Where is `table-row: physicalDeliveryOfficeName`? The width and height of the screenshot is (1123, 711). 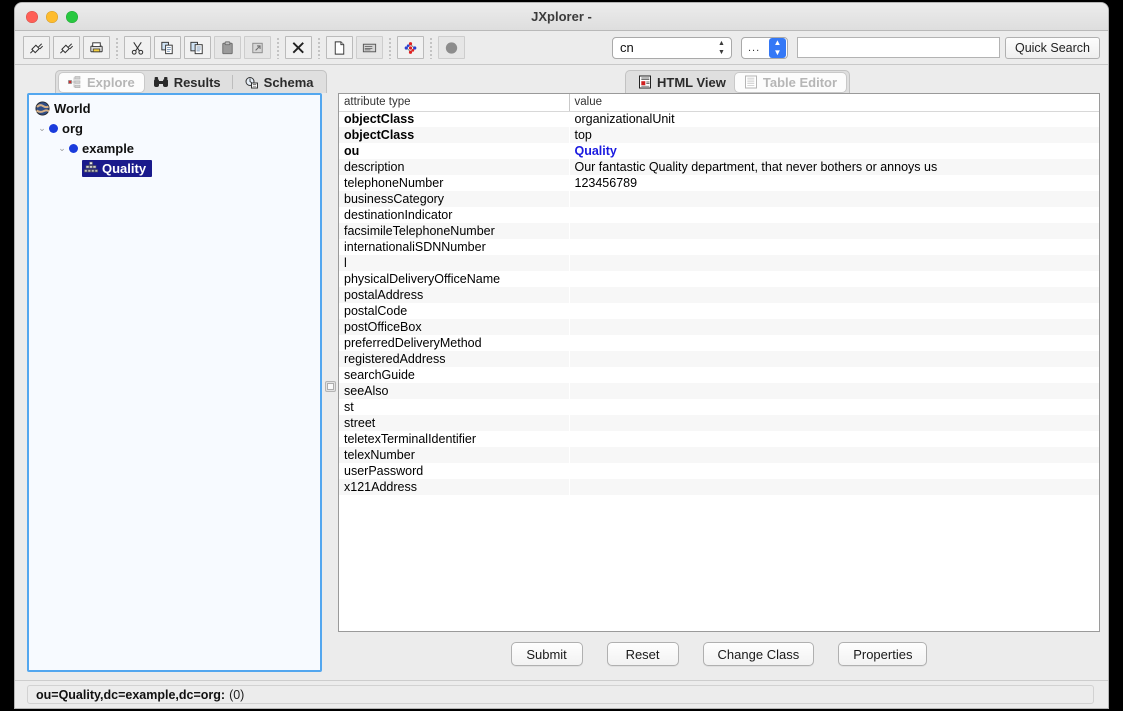 table-row: physicalDeliveryOfficeName is located at coordinates (719, 279).